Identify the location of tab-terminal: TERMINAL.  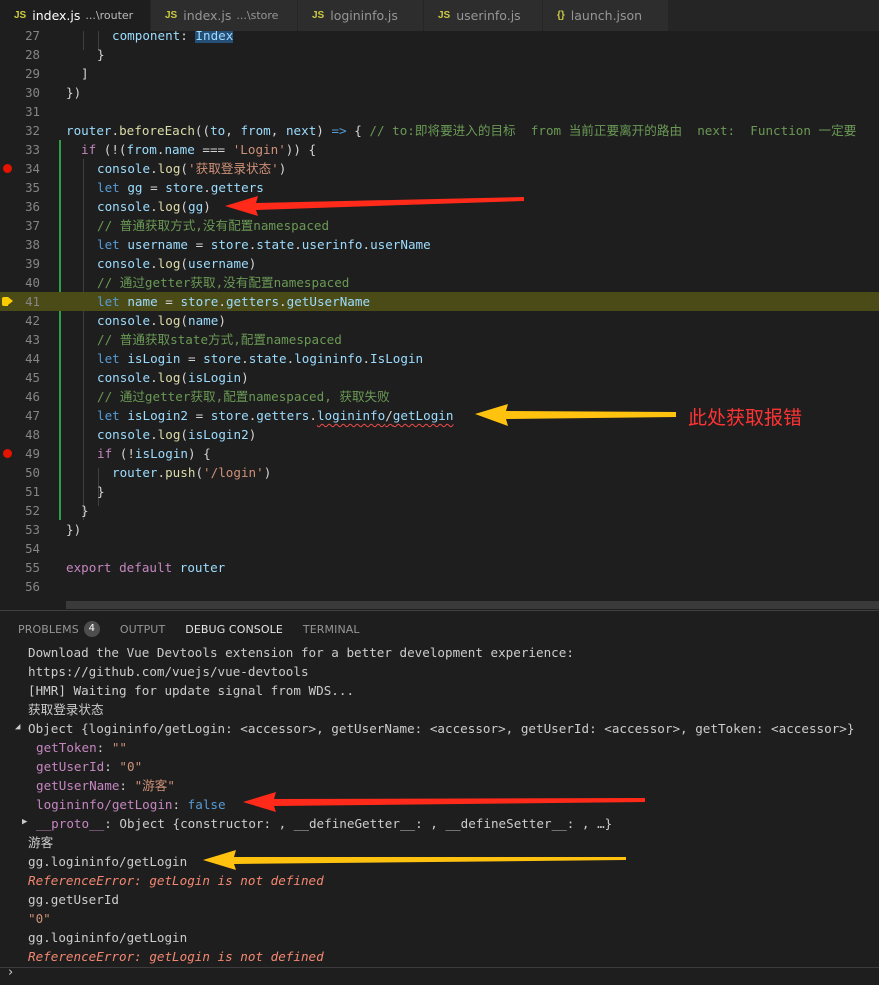
(331, 629).